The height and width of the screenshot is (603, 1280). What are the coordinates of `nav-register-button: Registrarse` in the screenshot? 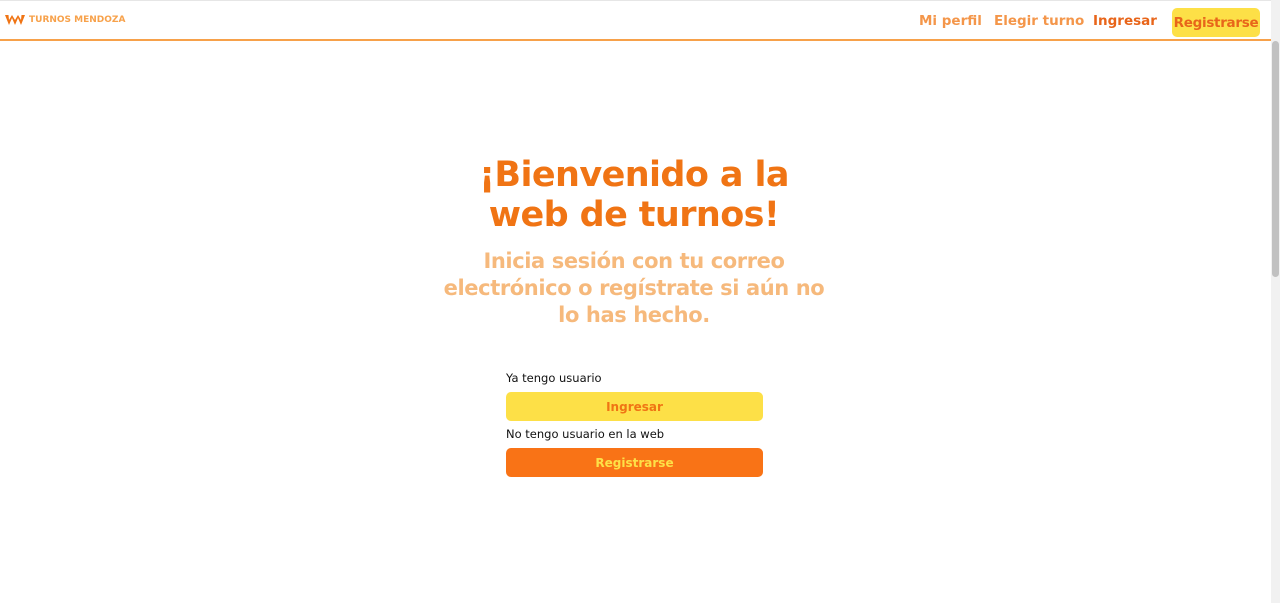 It's located at (1216, 22).